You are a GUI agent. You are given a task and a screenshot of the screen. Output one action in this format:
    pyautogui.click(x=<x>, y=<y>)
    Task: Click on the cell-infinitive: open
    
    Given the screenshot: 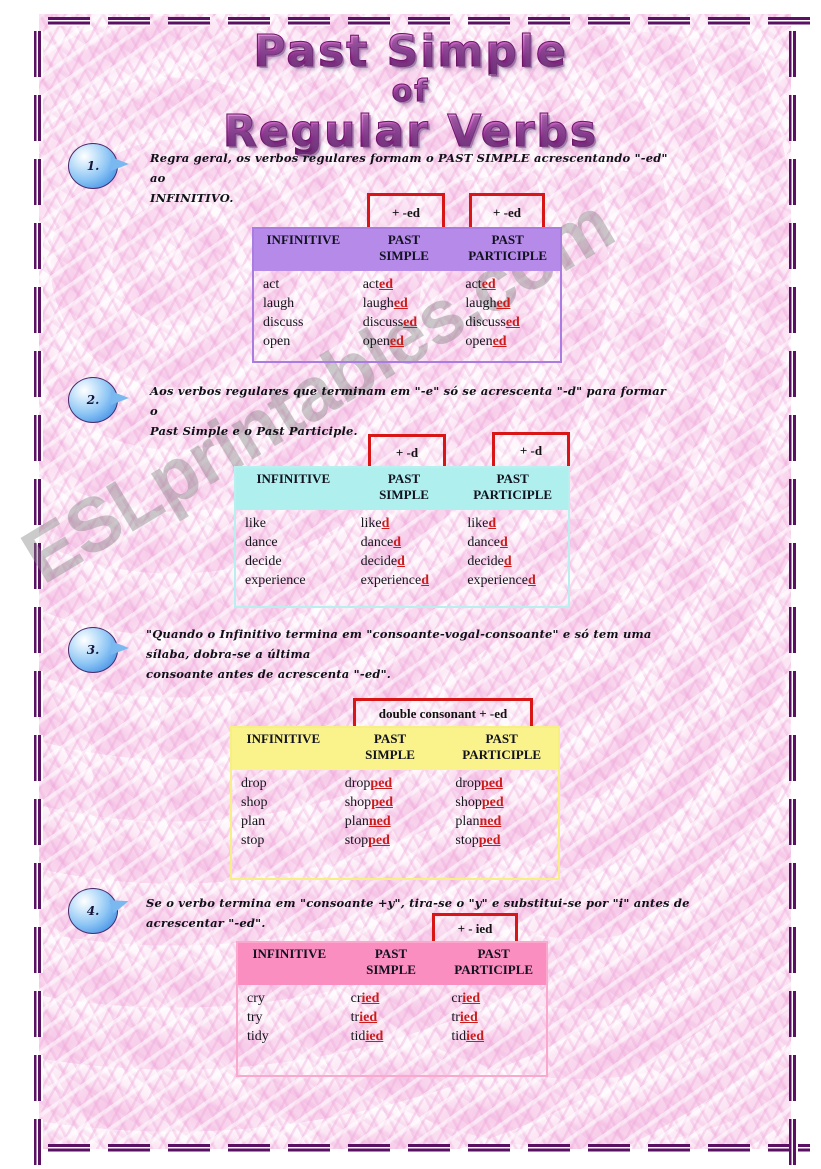 What is the action you would take?
    pyautogui.click(x=277, y=341)
    